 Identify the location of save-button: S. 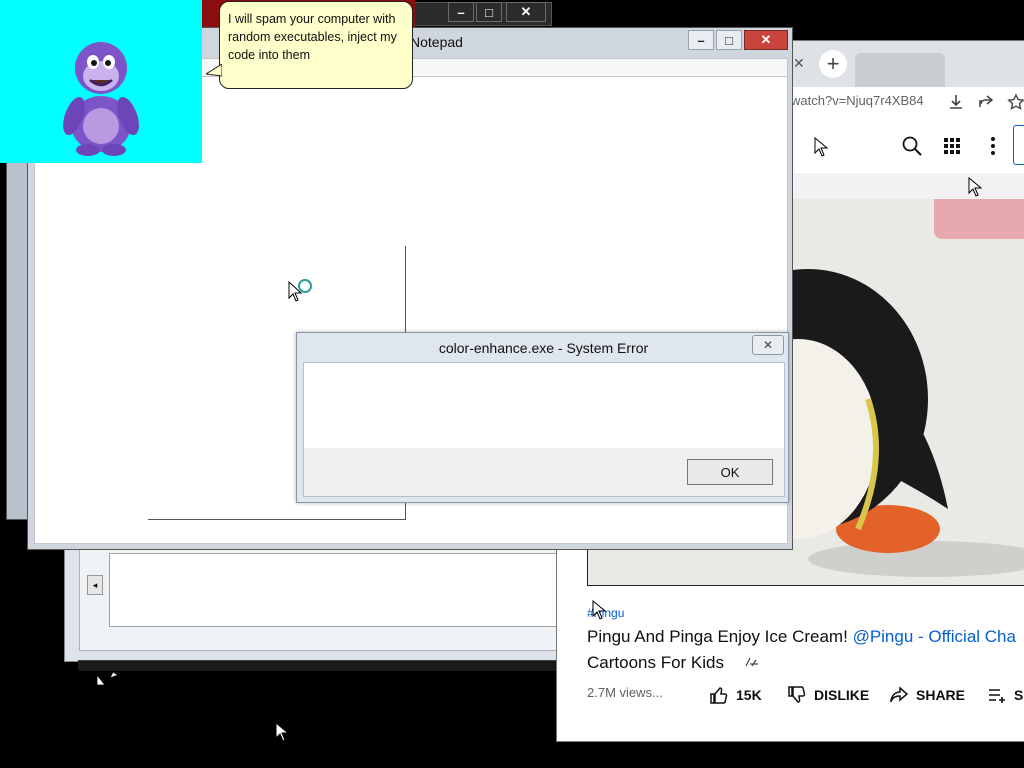
(1005, 695).